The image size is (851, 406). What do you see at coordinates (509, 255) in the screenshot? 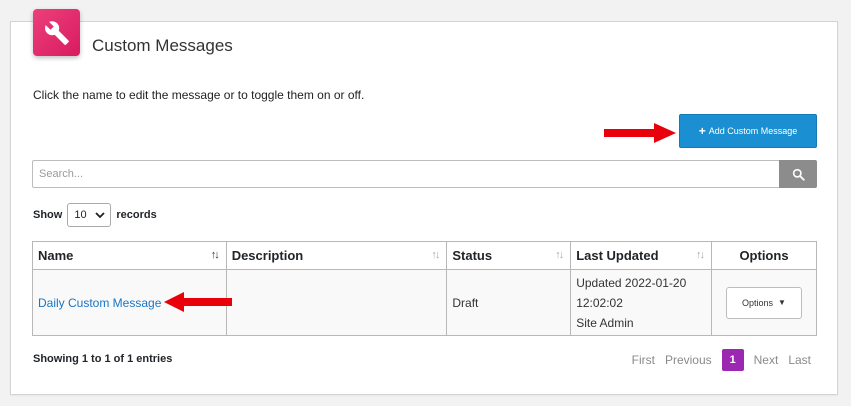
I see `column-header-status: Status ↑↓` at bounding box center [509, 255].